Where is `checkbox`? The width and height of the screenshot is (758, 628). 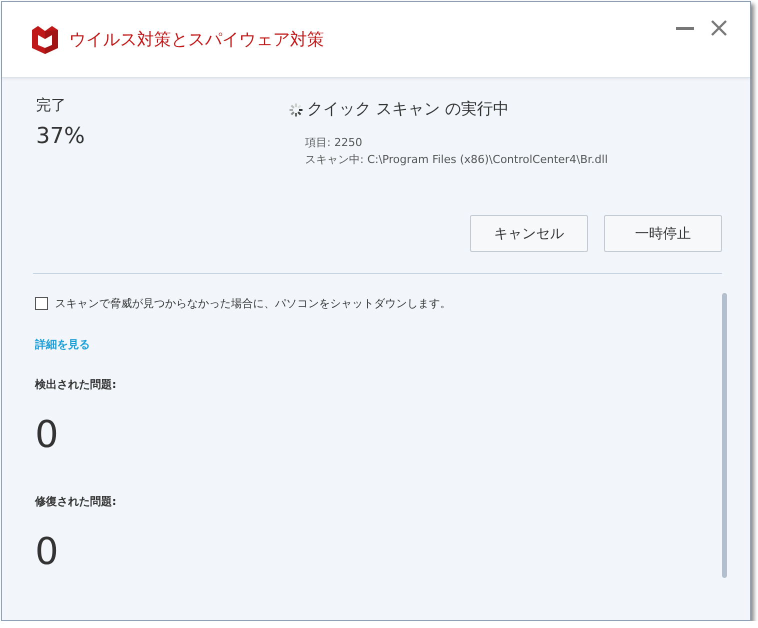 checkbox is located at coordinates (41, 303).